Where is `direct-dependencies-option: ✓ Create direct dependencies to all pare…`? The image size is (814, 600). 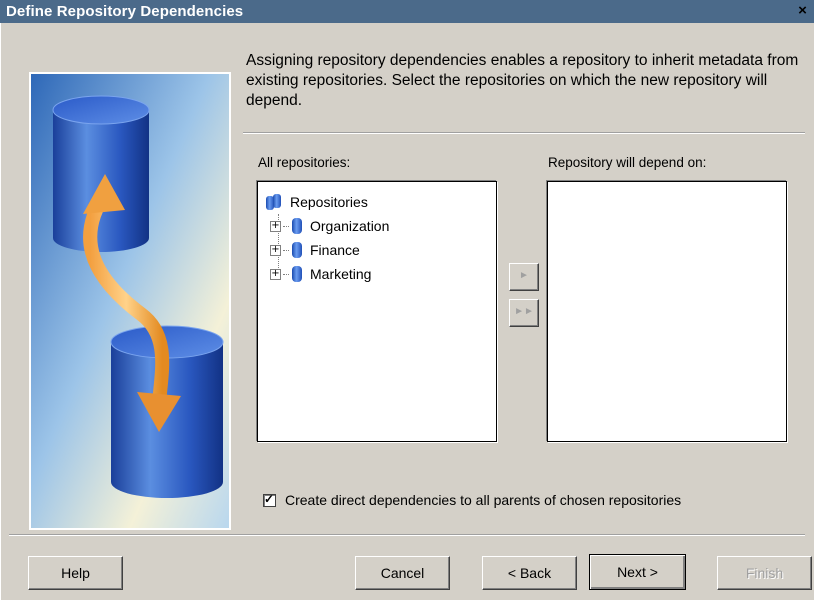 direct-dependencies-option: ✓ Create direct dependencies to all pare… is located at coordinates (472, 500).